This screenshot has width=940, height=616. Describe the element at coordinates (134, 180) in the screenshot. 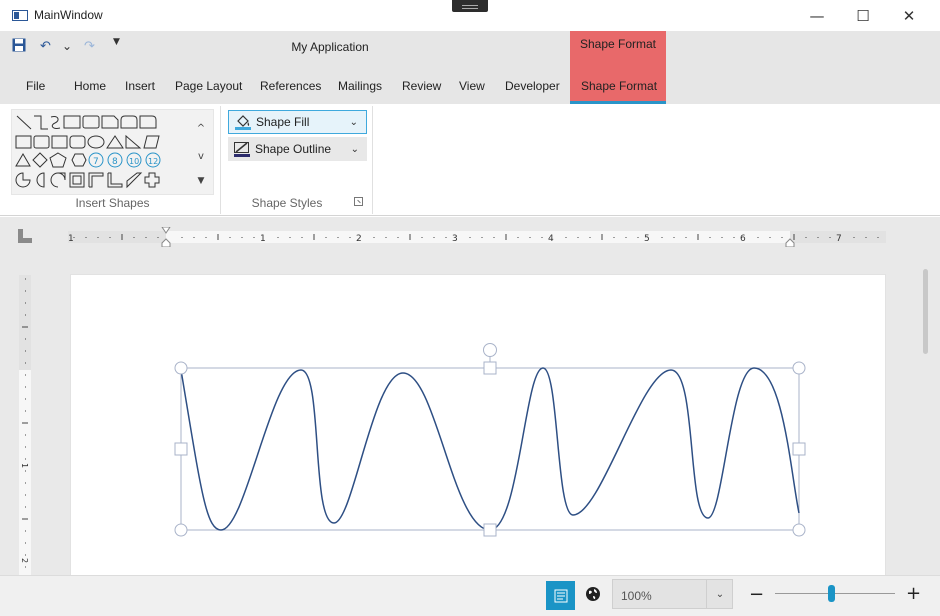

I see `diagonal-stripe-icon` at that location.